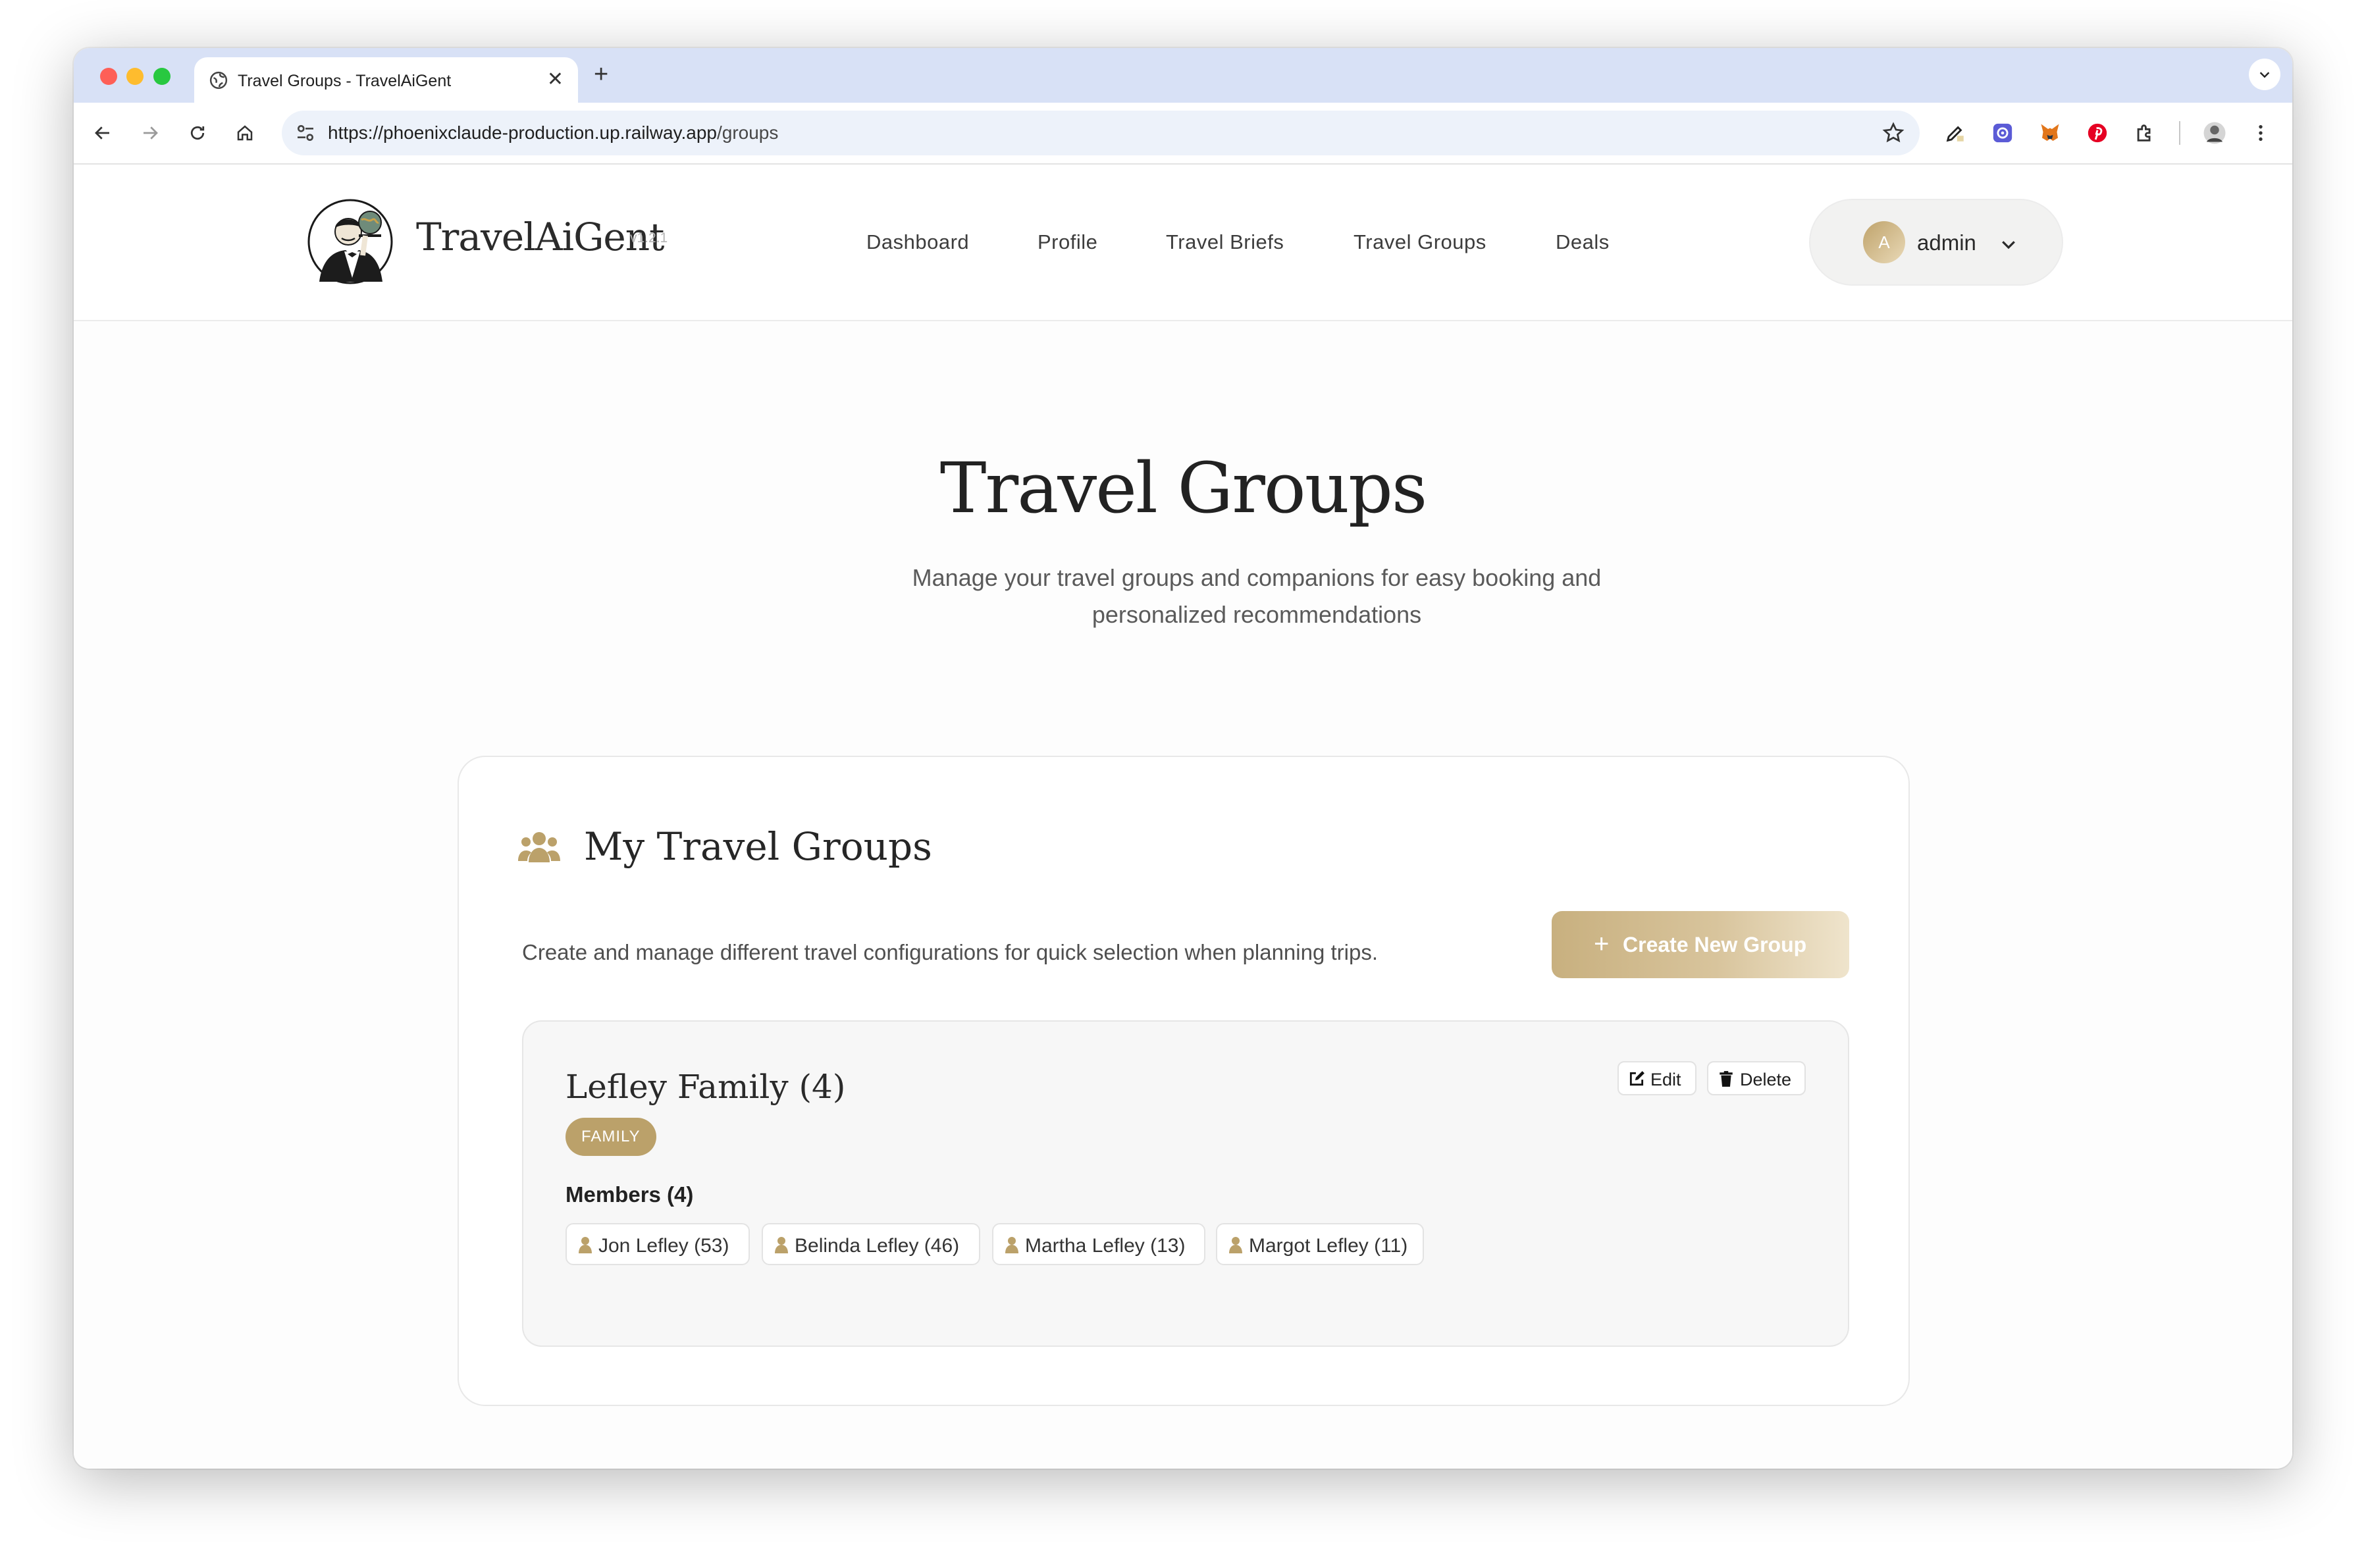 This screenshot has height=1568, width=2366. I want to click on user-menu-button: A admin, so click(1936, 243).